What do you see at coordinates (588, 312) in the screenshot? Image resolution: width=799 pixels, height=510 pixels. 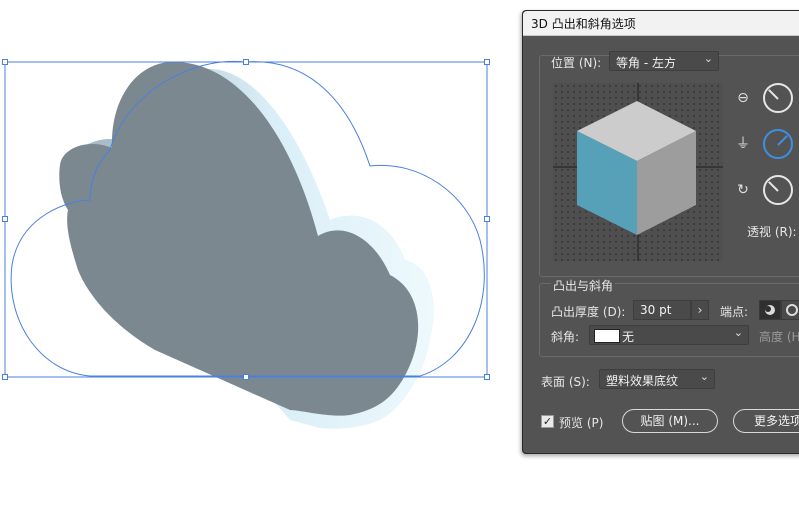 I see `extrude-depth-label: 凸出厚度 (D):` at bounding box center [588, 312].